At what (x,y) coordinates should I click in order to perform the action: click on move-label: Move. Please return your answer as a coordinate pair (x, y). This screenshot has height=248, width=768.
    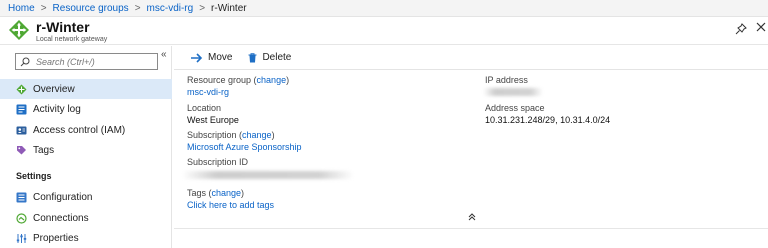
    Looking at the image, I should click on (220, 57).